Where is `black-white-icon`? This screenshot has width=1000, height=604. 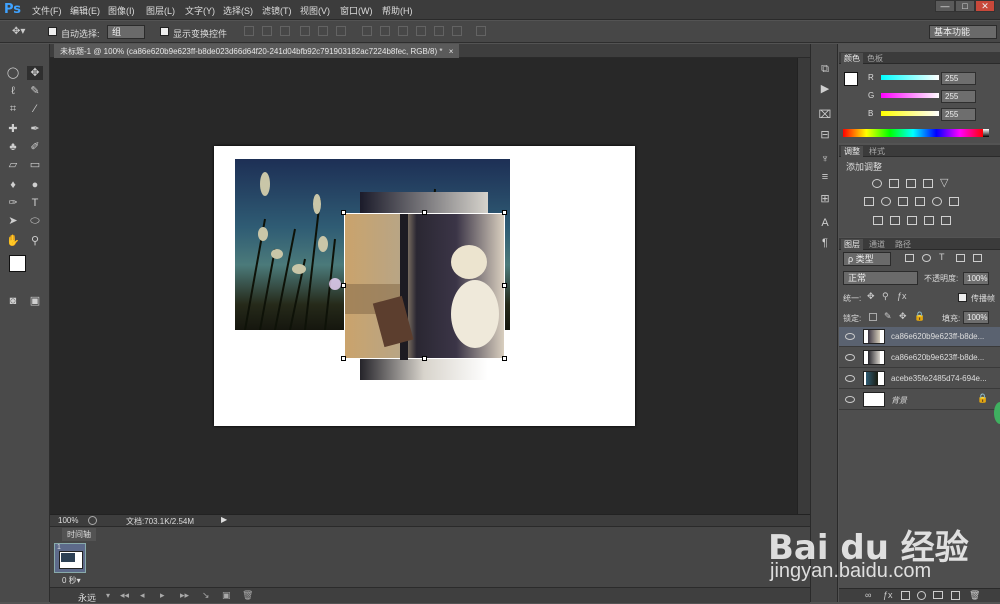
black-white-icon is located at coordinates (903, 201).